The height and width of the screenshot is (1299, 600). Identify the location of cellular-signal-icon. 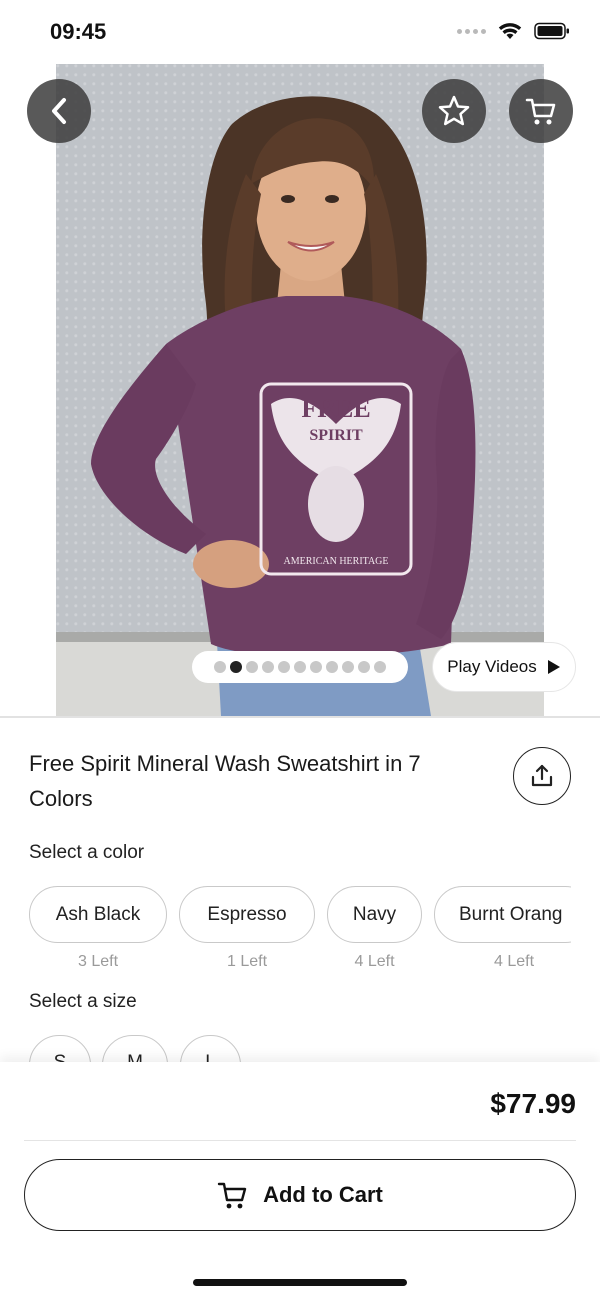
(471, 31).